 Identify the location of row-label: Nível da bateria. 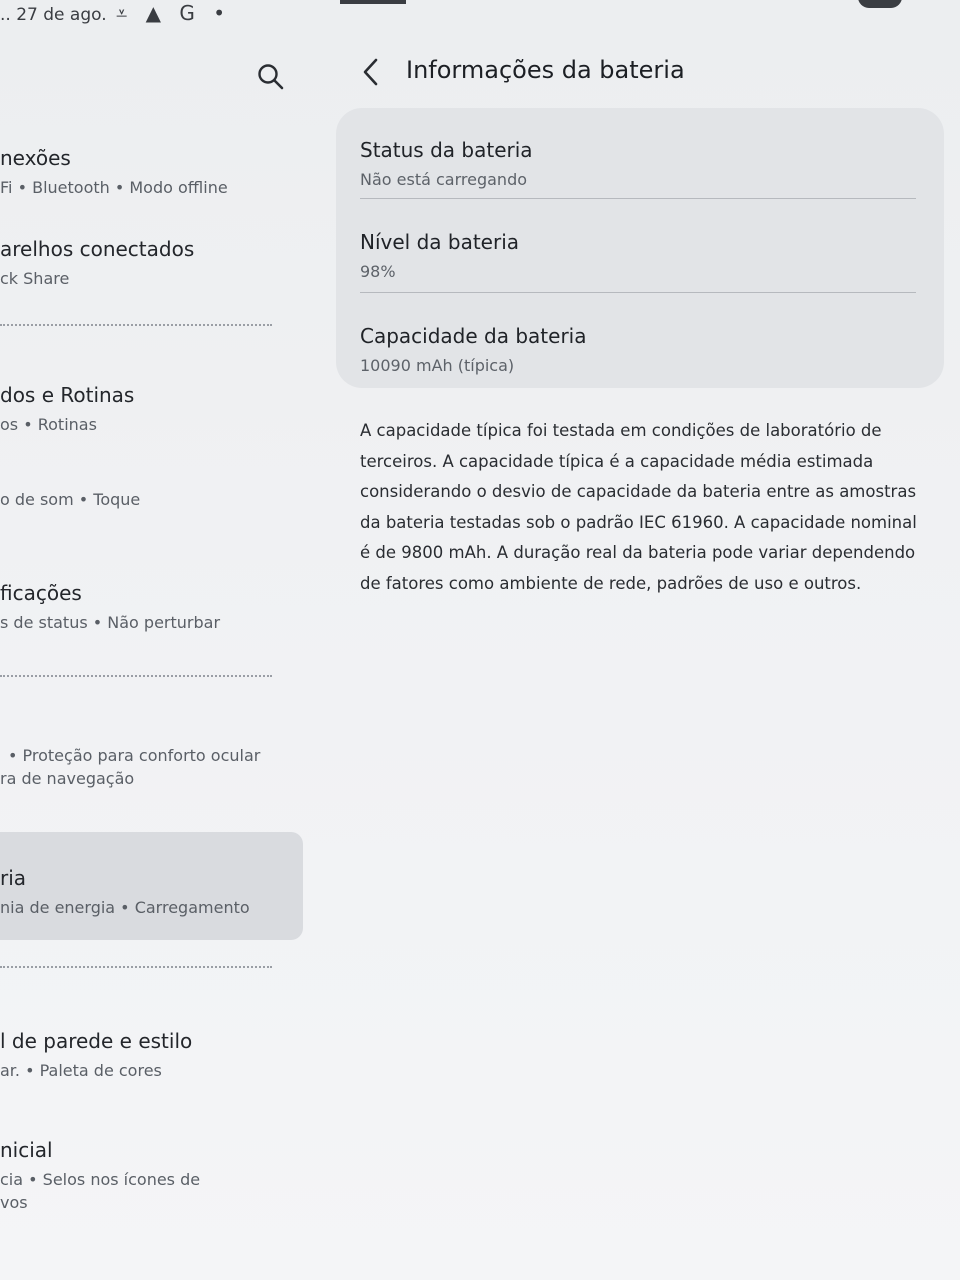
(440, 242).